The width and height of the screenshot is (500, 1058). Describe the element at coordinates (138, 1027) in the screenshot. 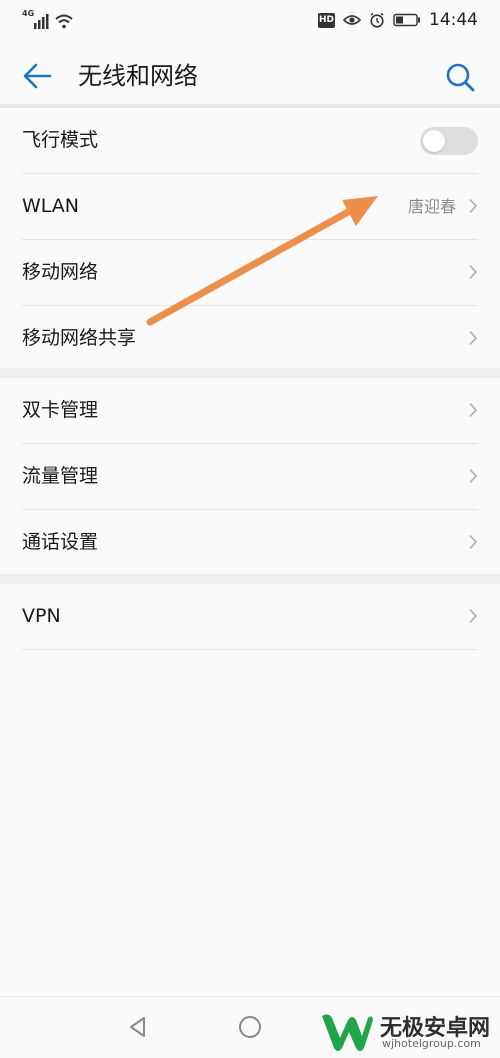

I see `nav-back-icon` at that location.